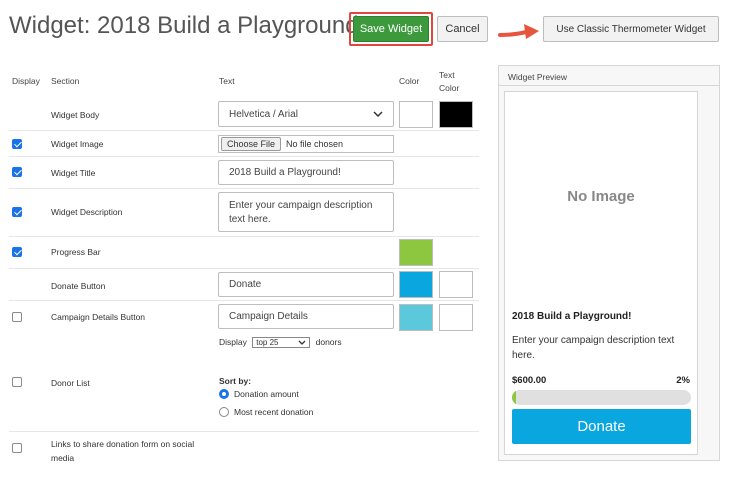  I want to click on no-image-placeholder: No Image, so click(601, 196).